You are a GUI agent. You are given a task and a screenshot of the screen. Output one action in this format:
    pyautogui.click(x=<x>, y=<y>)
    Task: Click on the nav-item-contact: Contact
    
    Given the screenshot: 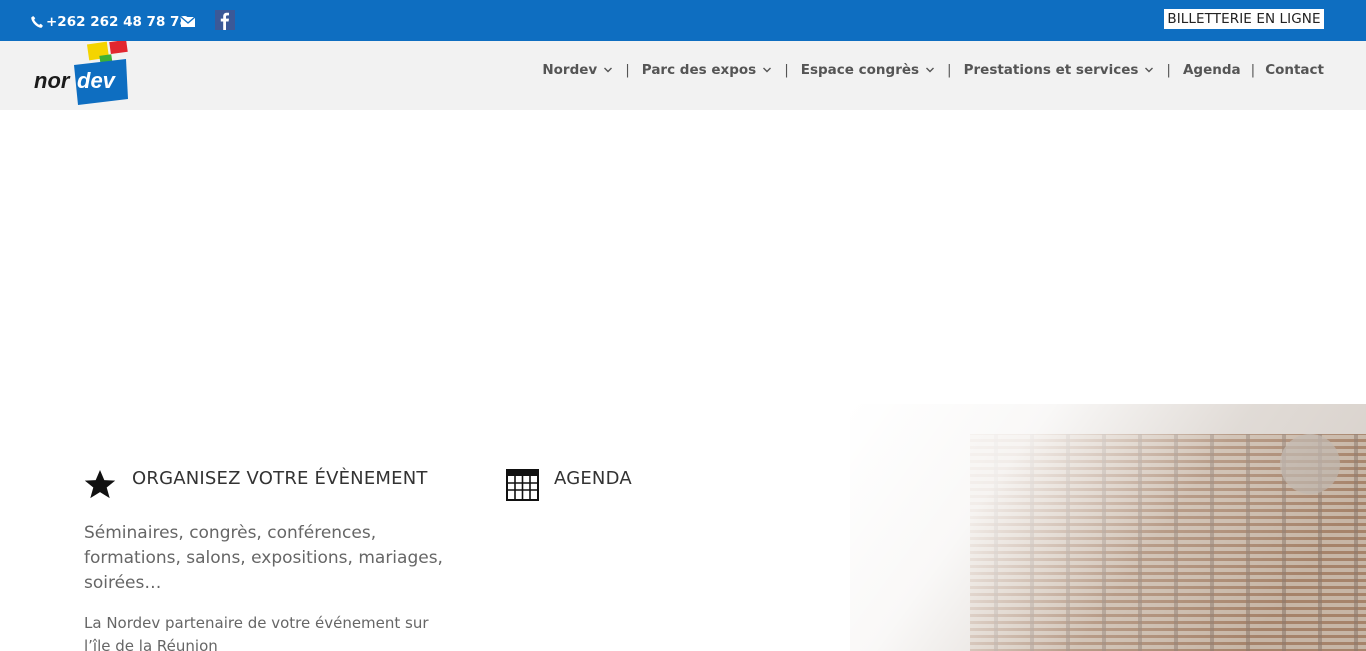 What is the action you would take?
    pyautogui.click(x=1294, y=70)
    